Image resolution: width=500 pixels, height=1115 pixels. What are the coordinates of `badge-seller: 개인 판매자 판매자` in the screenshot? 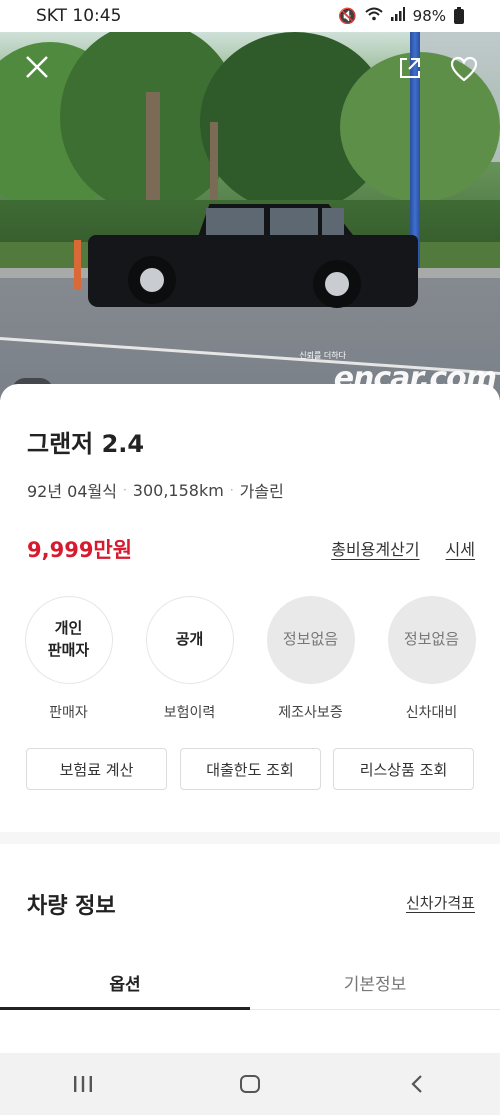 It's located at (69, 659).